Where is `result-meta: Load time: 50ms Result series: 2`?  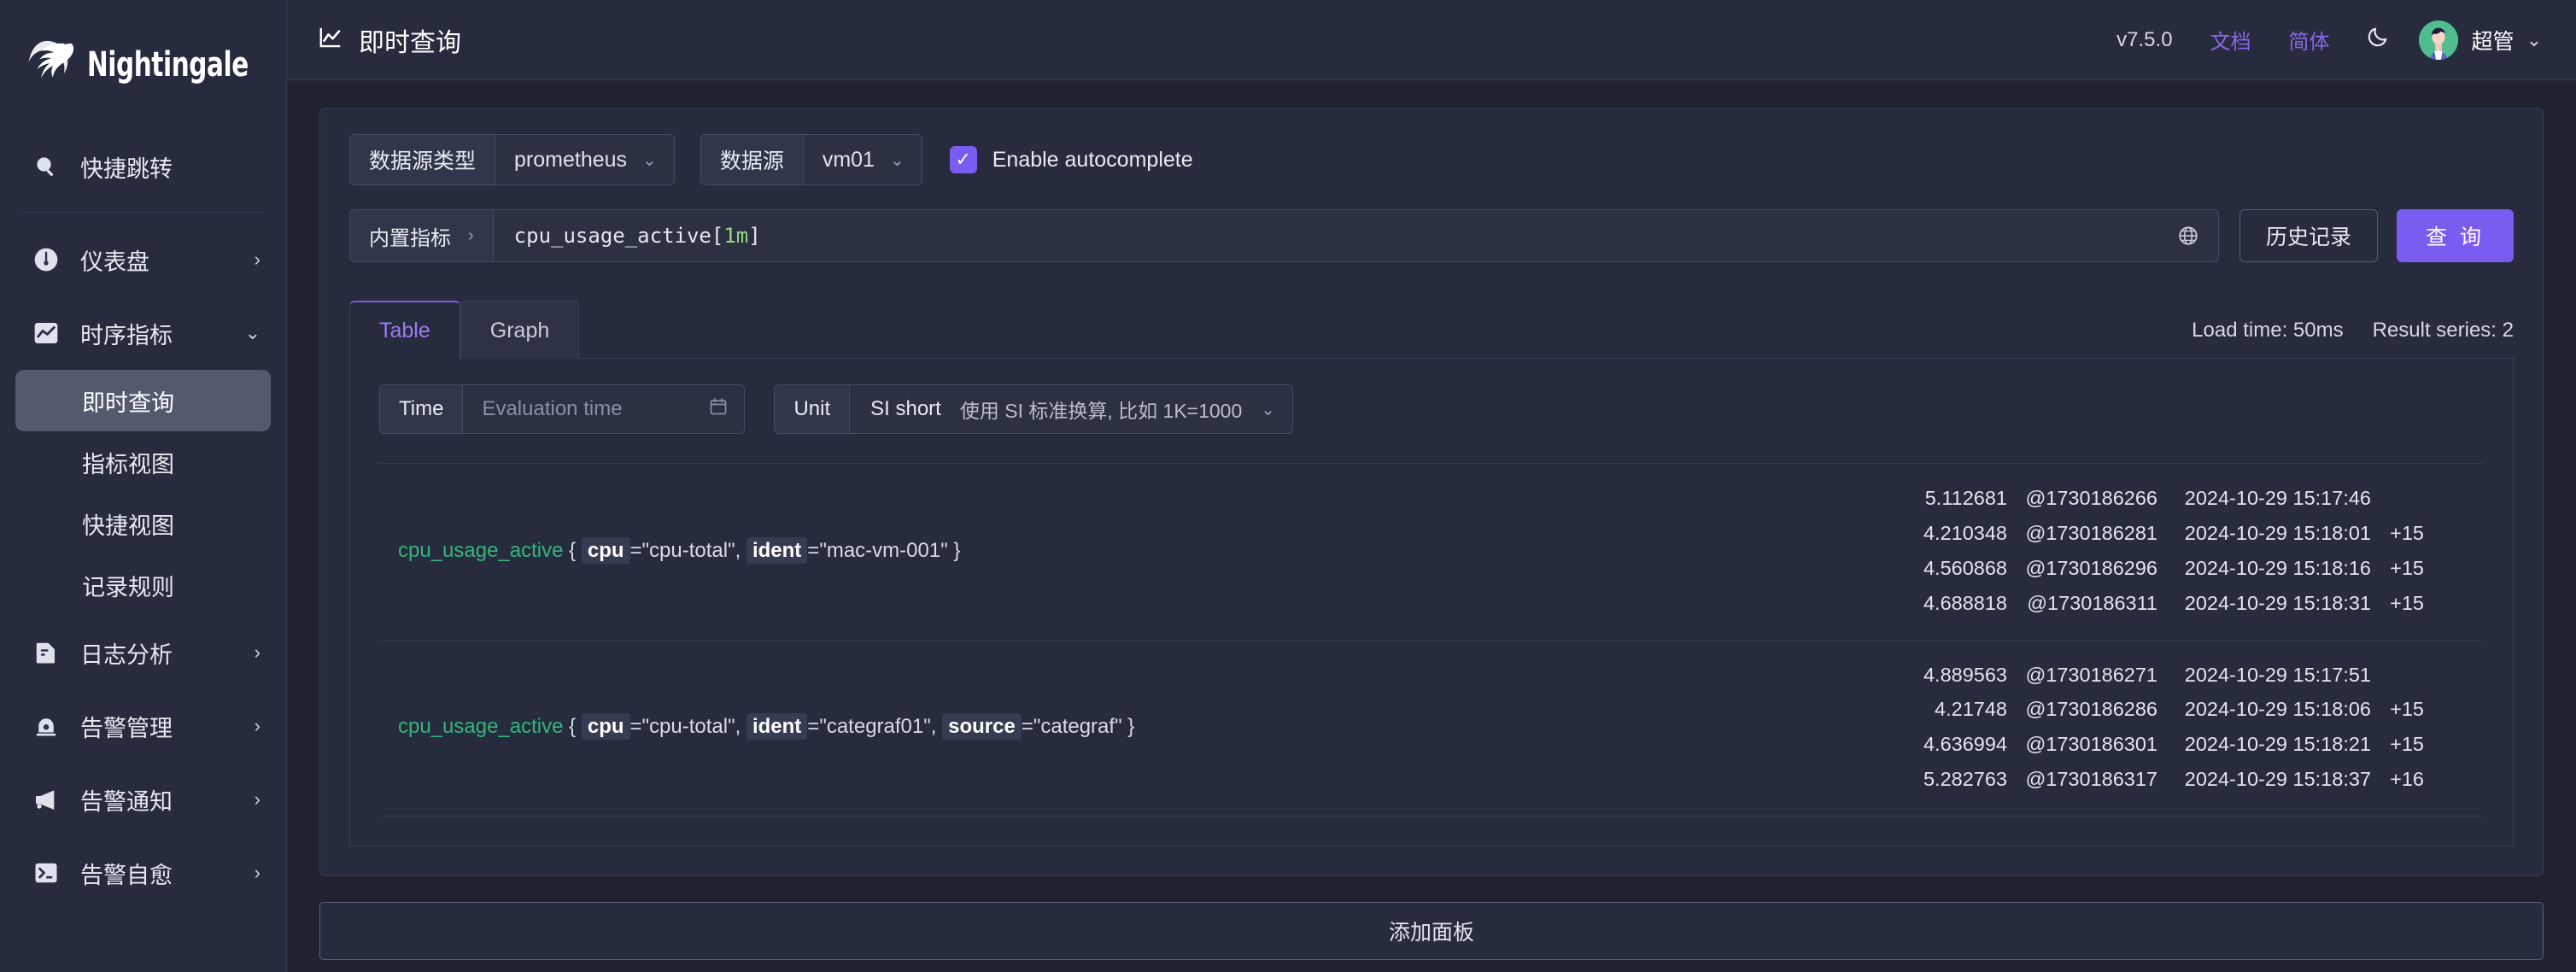 result-meta: Load time: 50ms Result series: 2 is located at coordinates (2353, 338).